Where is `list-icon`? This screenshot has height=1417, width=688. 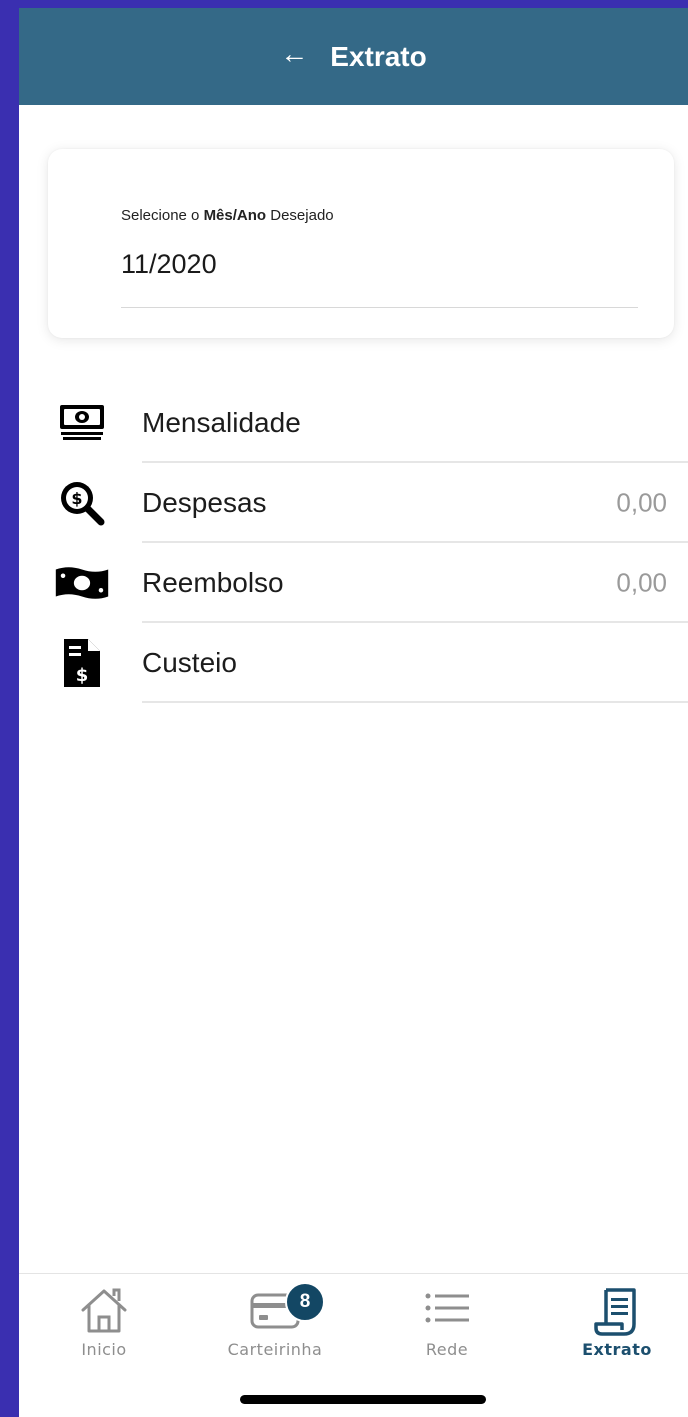
list-icon is located at coordinates (447, 1310).